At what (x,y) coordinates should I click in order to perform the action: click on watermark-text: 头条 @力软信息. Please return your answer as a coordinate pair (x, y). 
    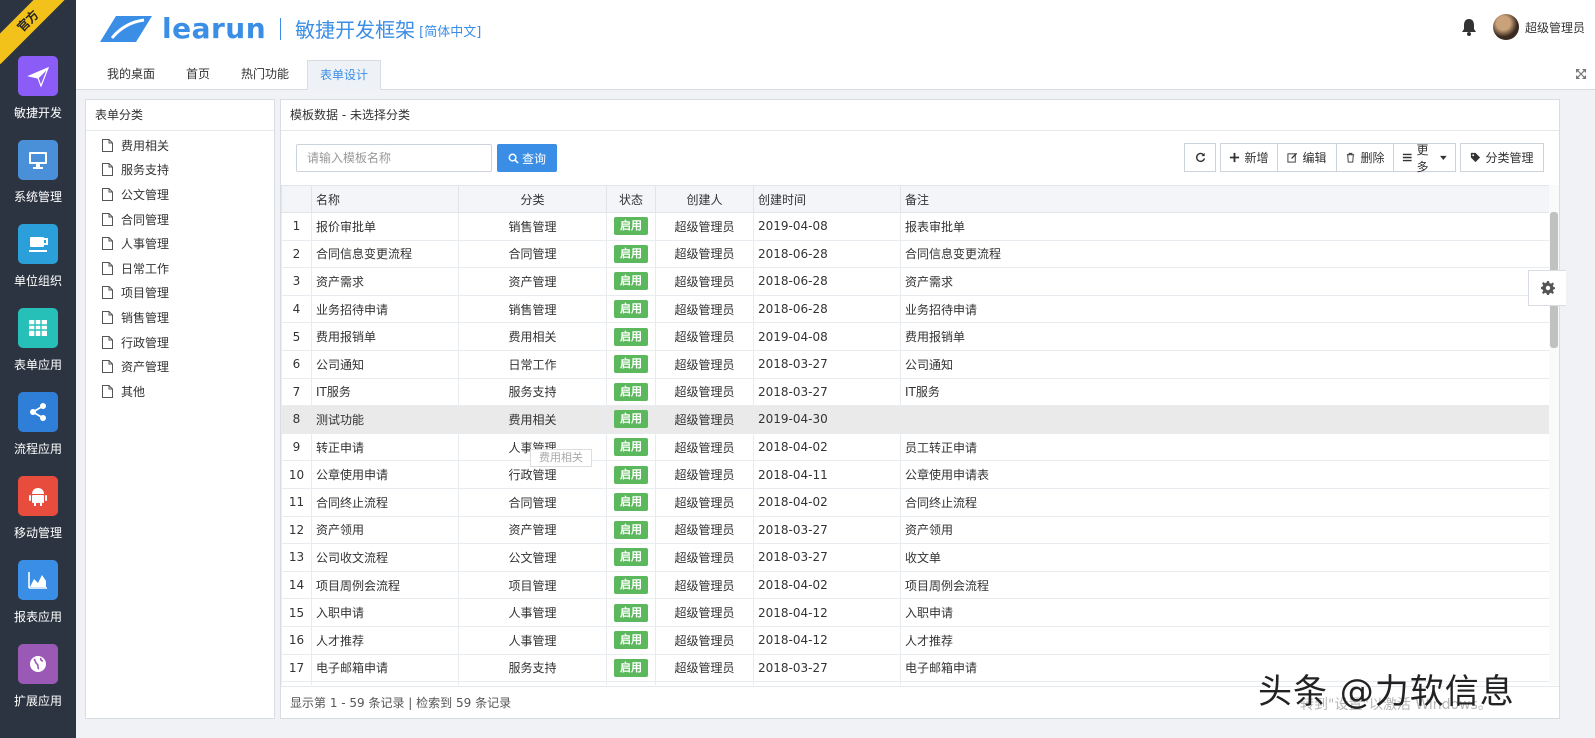
    Looking at the image, I should click on (1386, 692).